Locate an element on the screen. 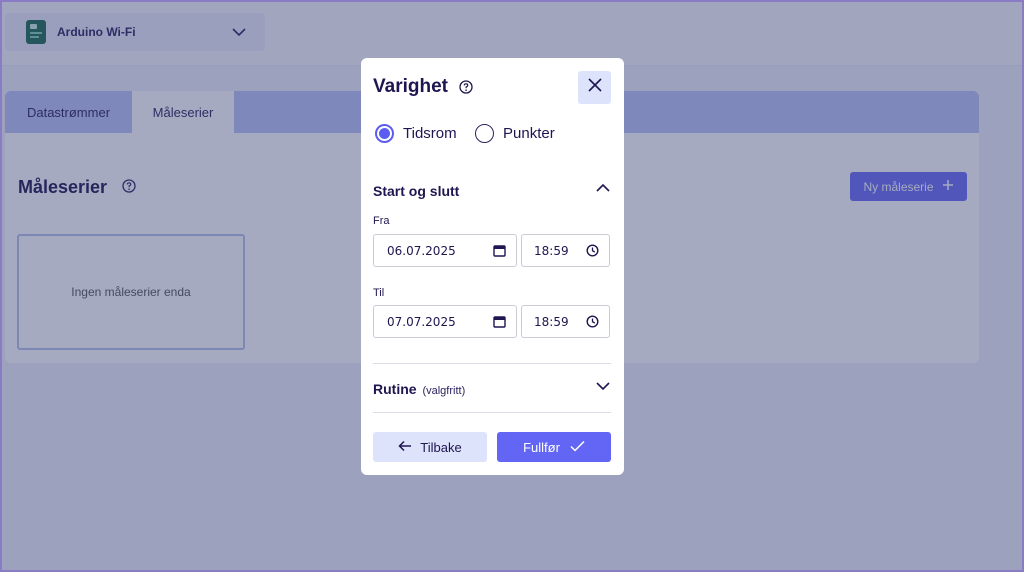  from-label: Fra is located at coordinates (381, 221).